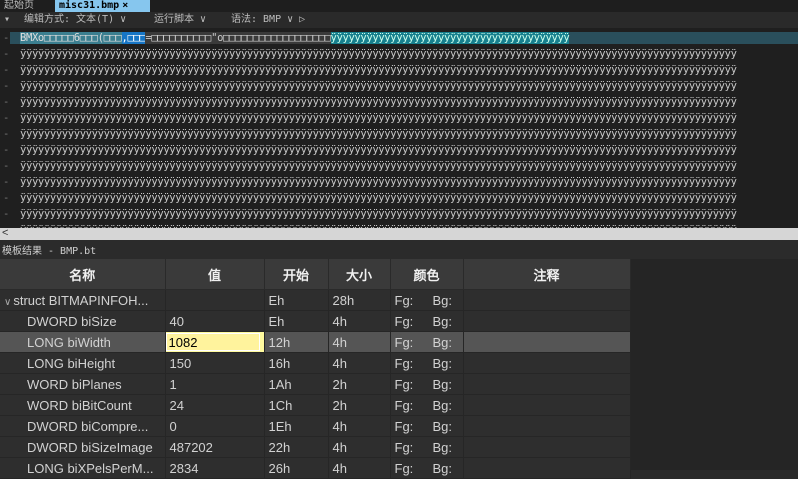  Describe the element at coordinates (268, 20) in the screenshot. I see `syntax-dropdown: 语法: BMP ∨ ▷` at that location.